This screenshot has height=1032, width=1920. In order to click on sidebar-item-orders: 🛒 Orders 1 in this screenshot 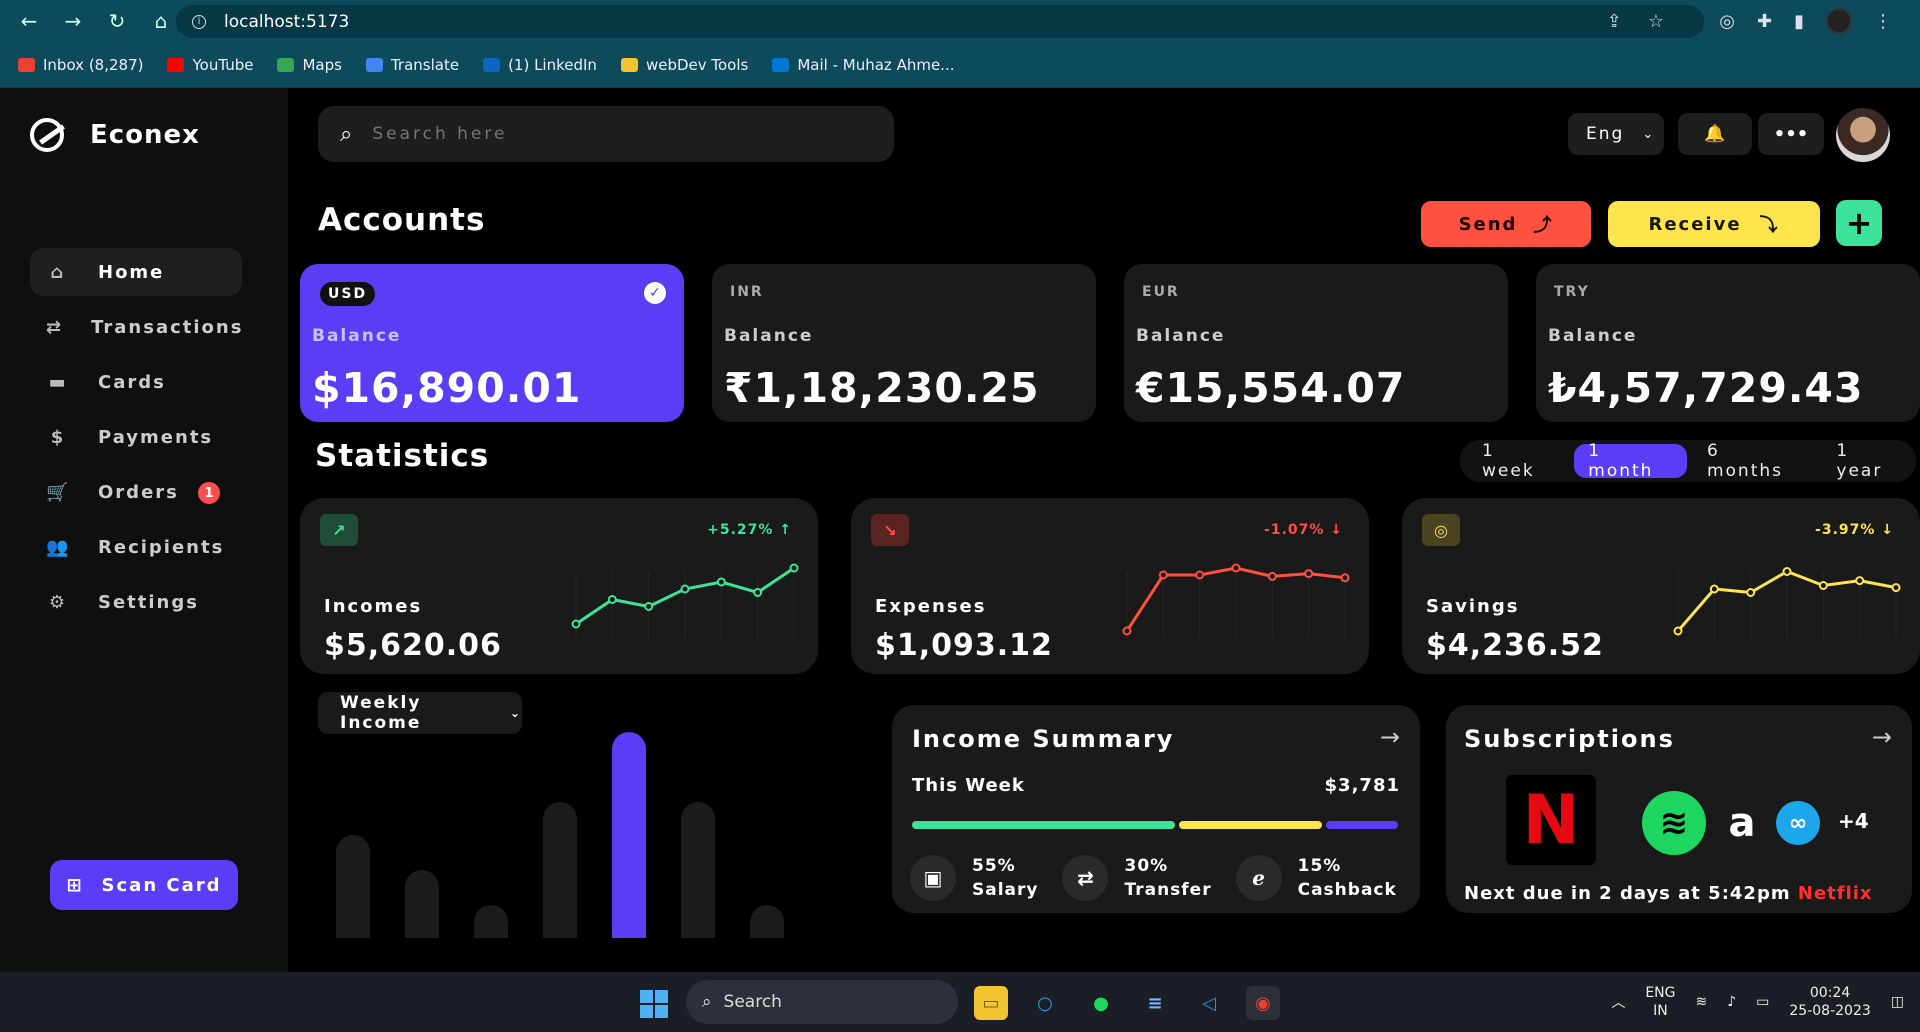, I will do `click(136, 492)`.